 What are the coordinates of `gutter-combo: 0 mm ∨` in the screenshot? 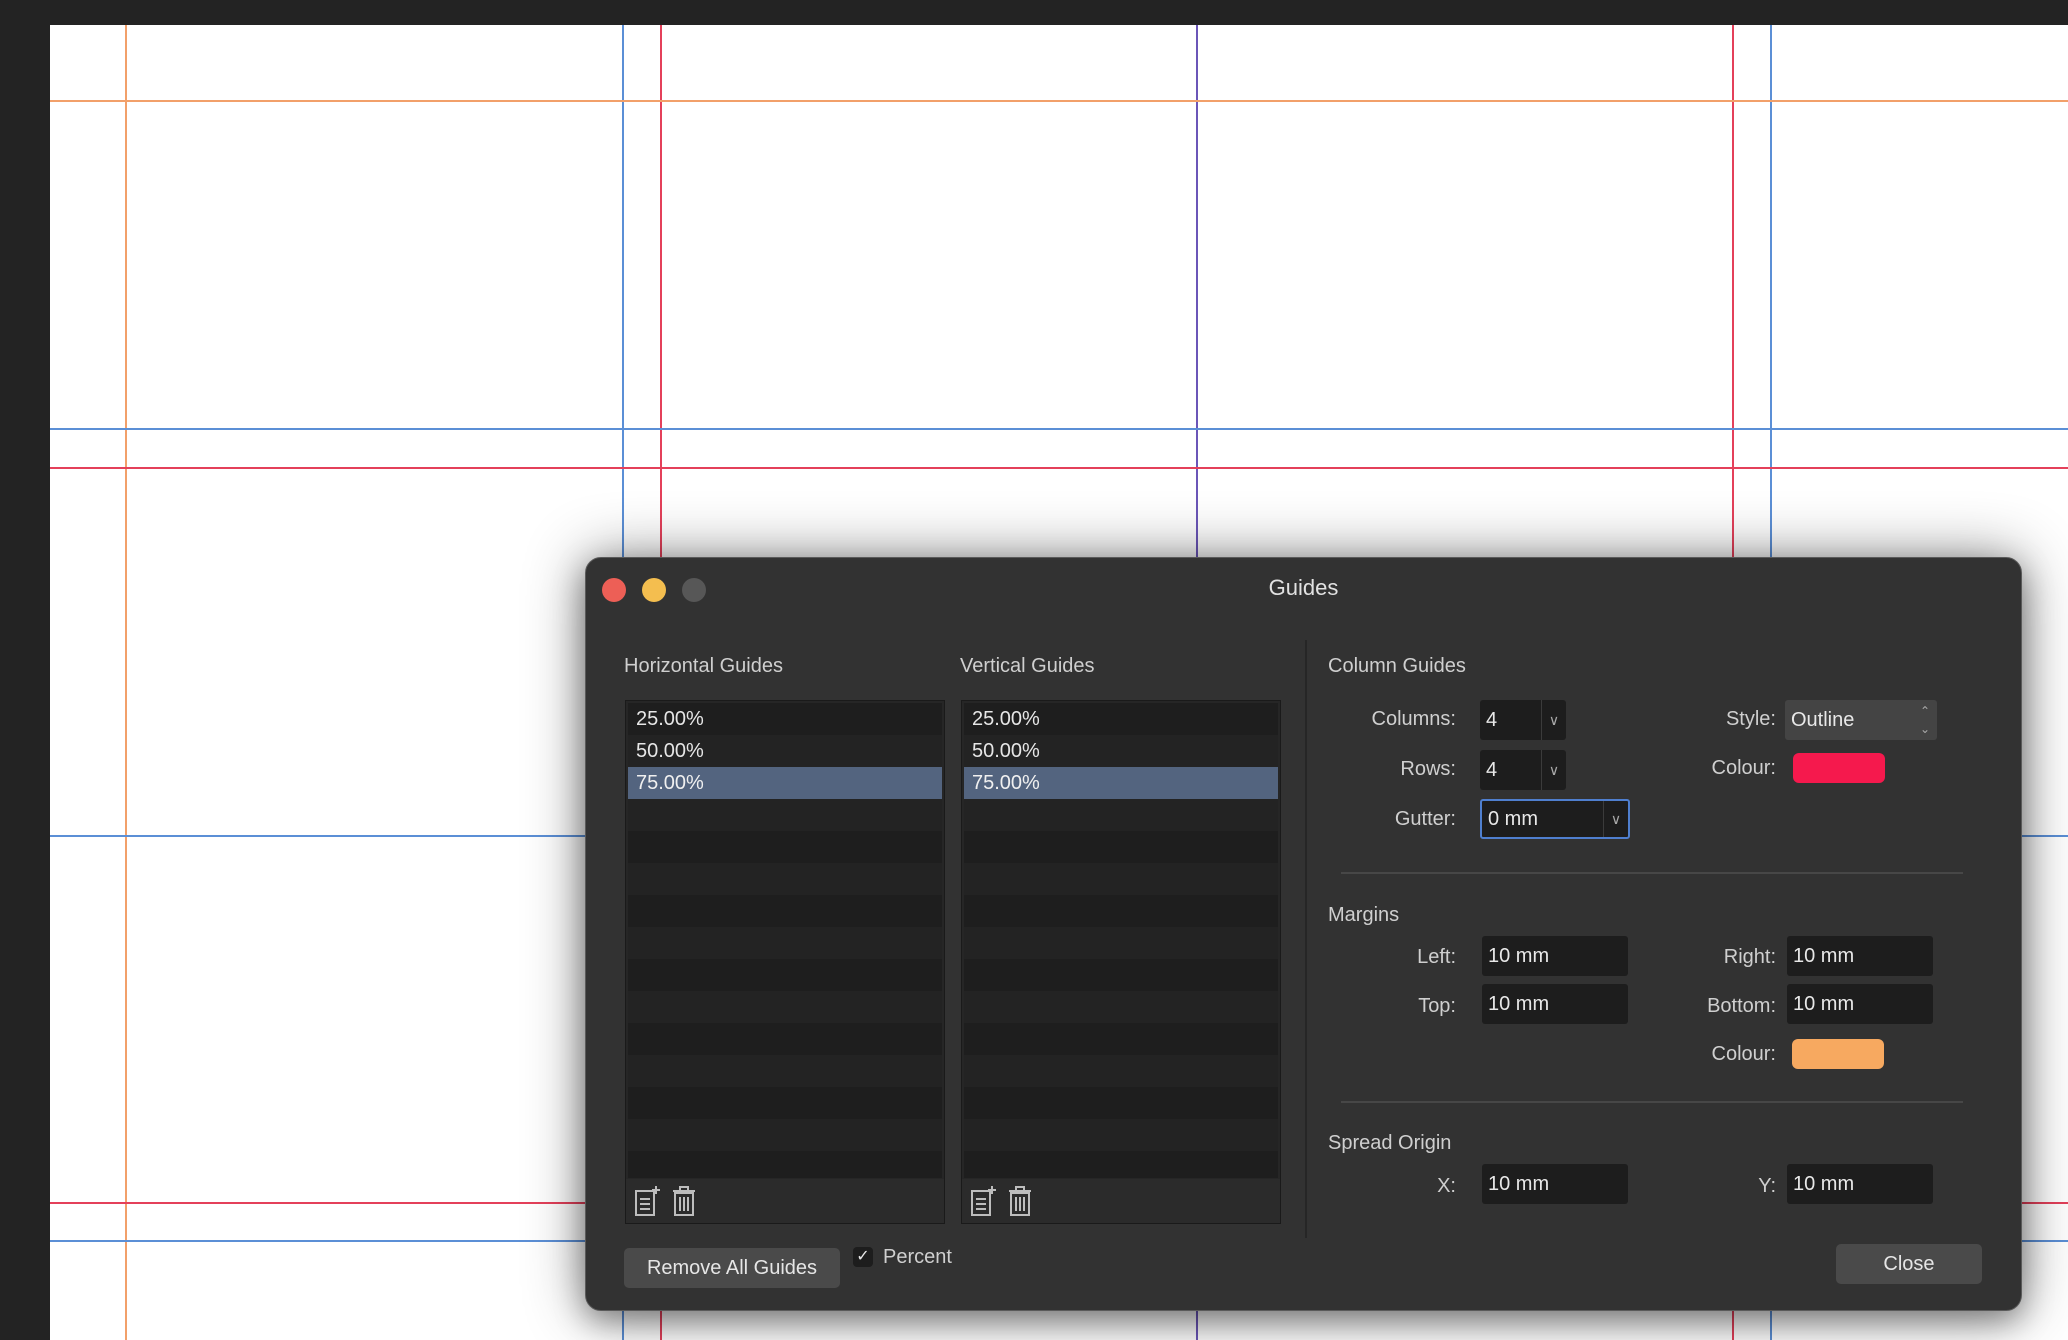 It's located at (1555, 819).